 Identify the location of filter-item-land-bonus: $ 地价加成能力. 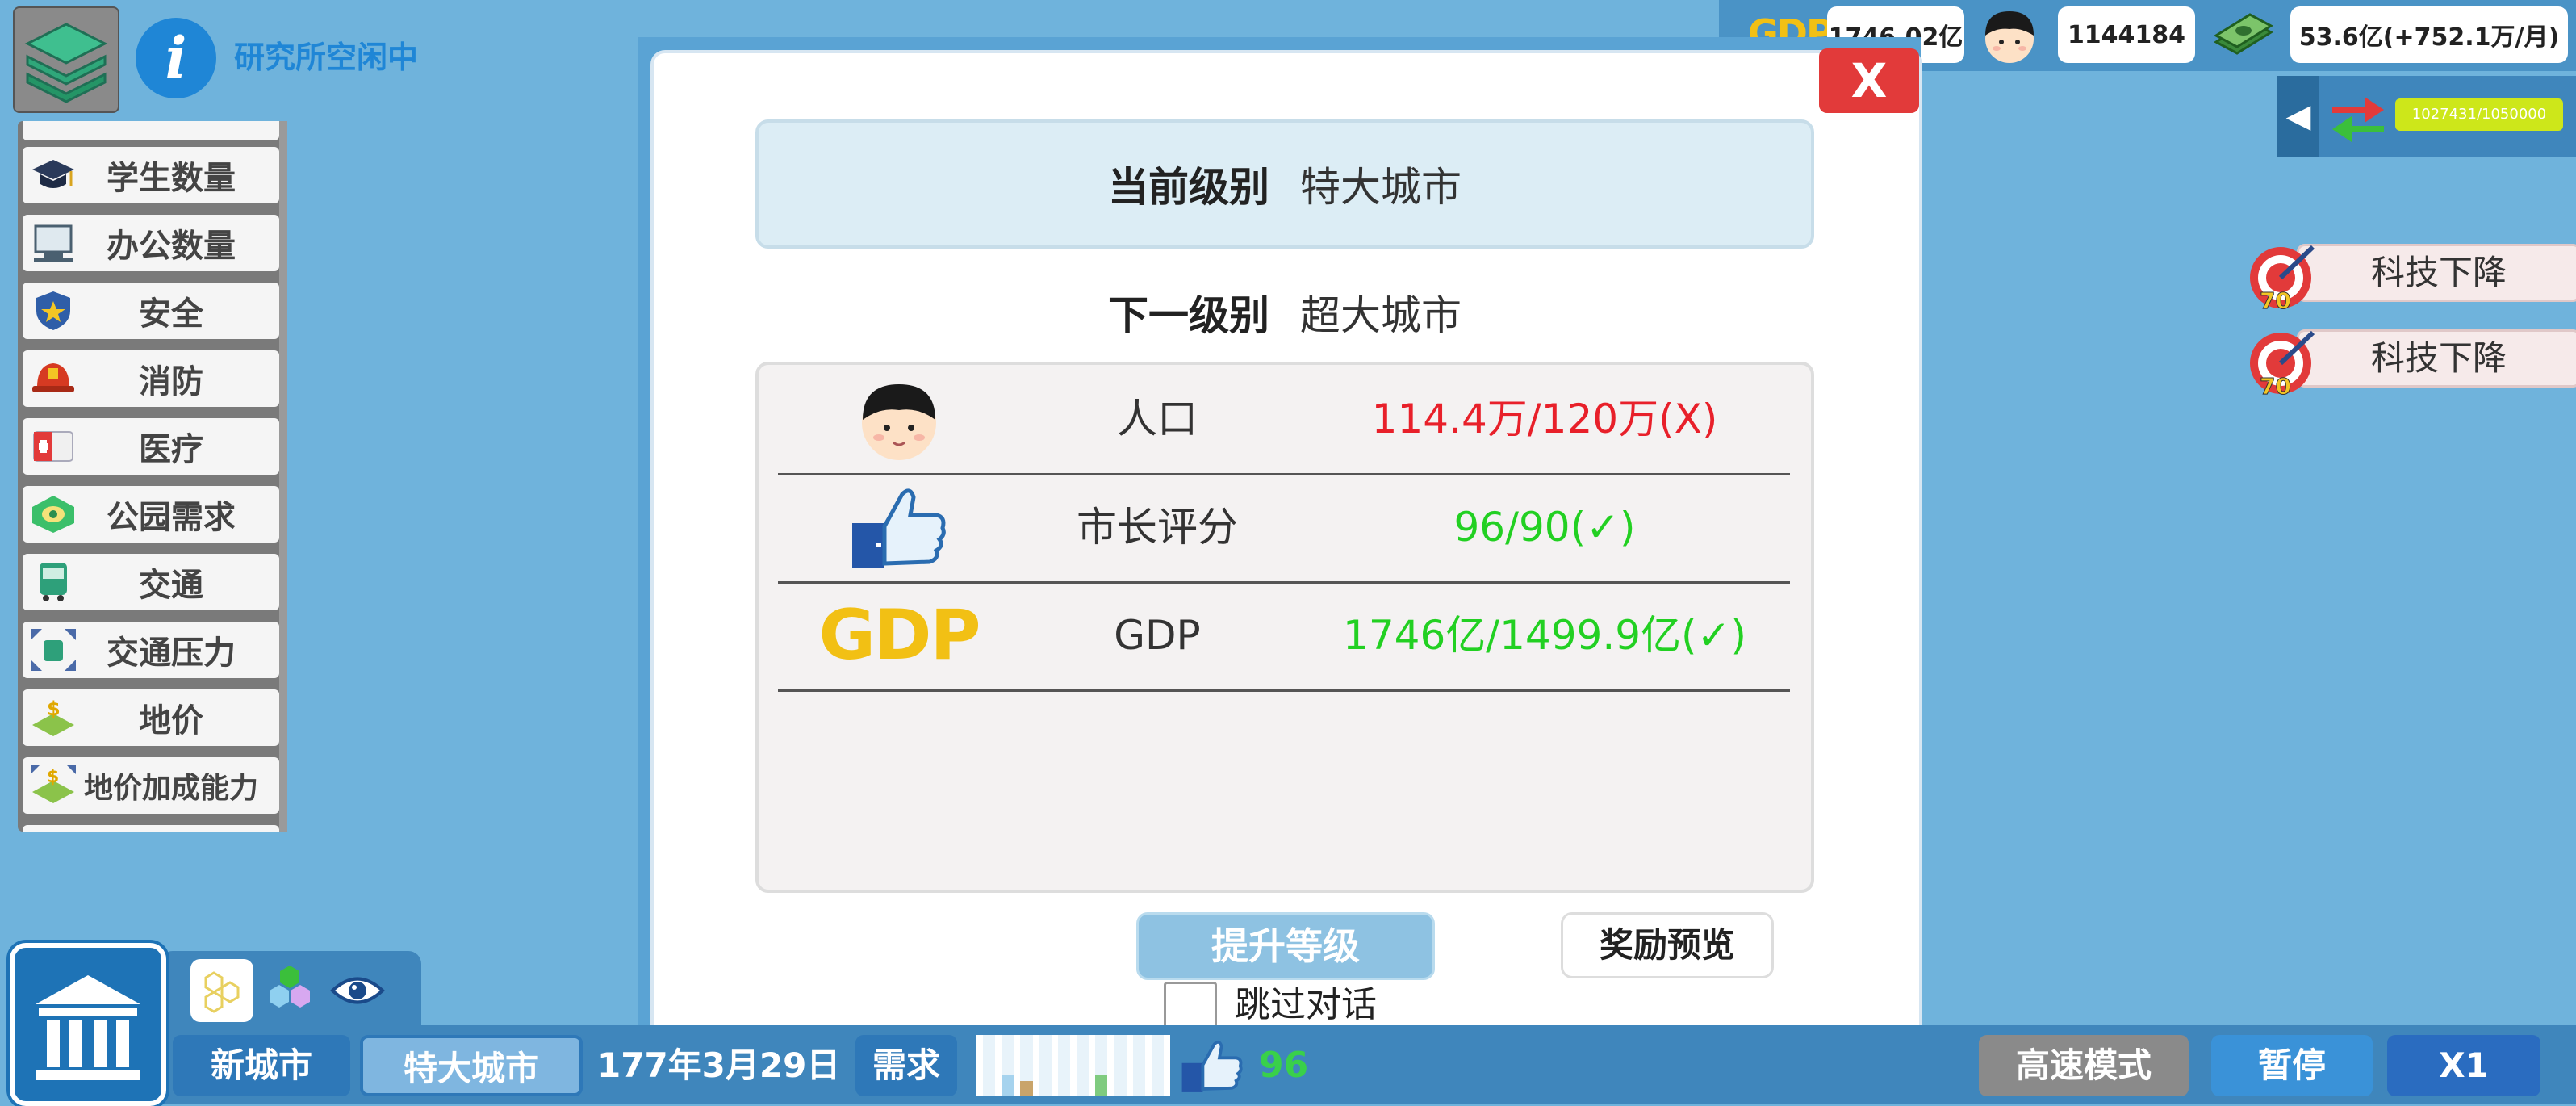
(151, 785).